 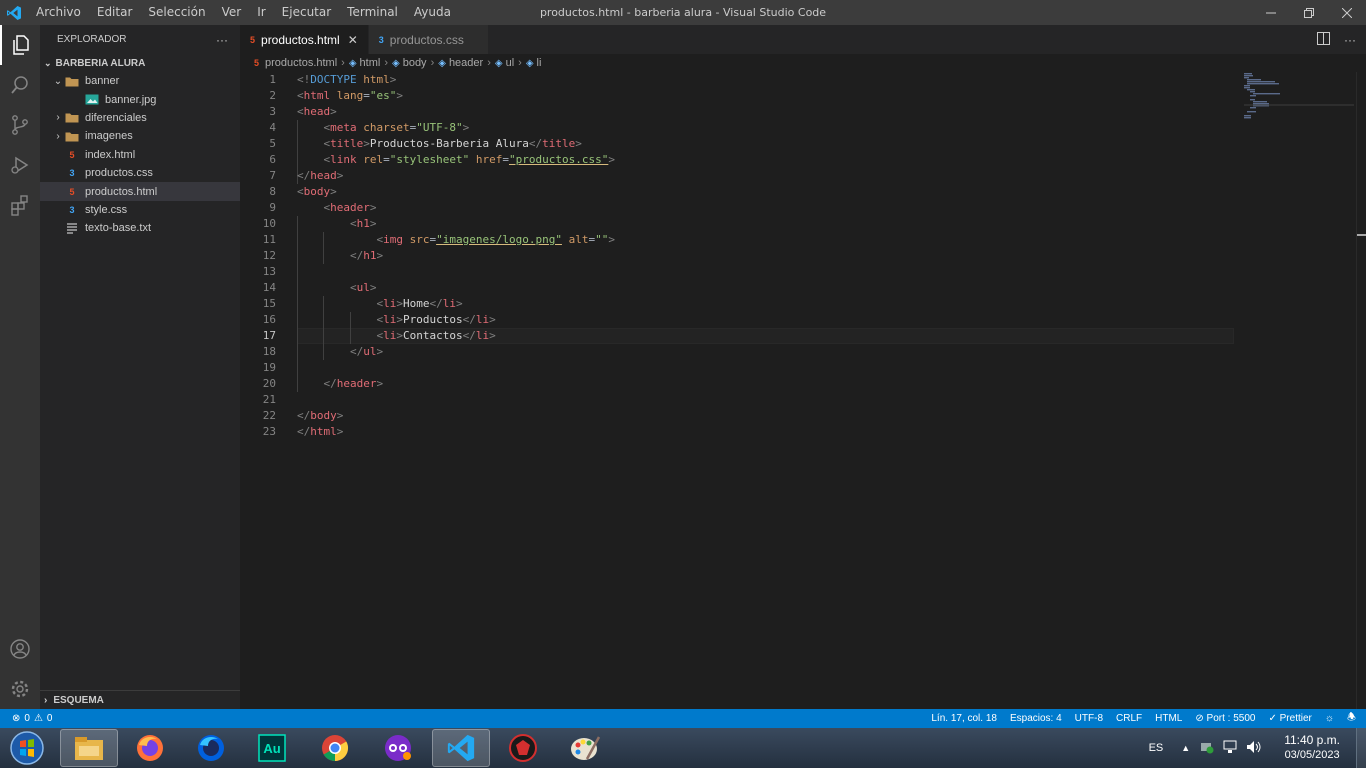 I want to click on code-content: <meta charset="UTF-8">, so click(x=383, y=128).